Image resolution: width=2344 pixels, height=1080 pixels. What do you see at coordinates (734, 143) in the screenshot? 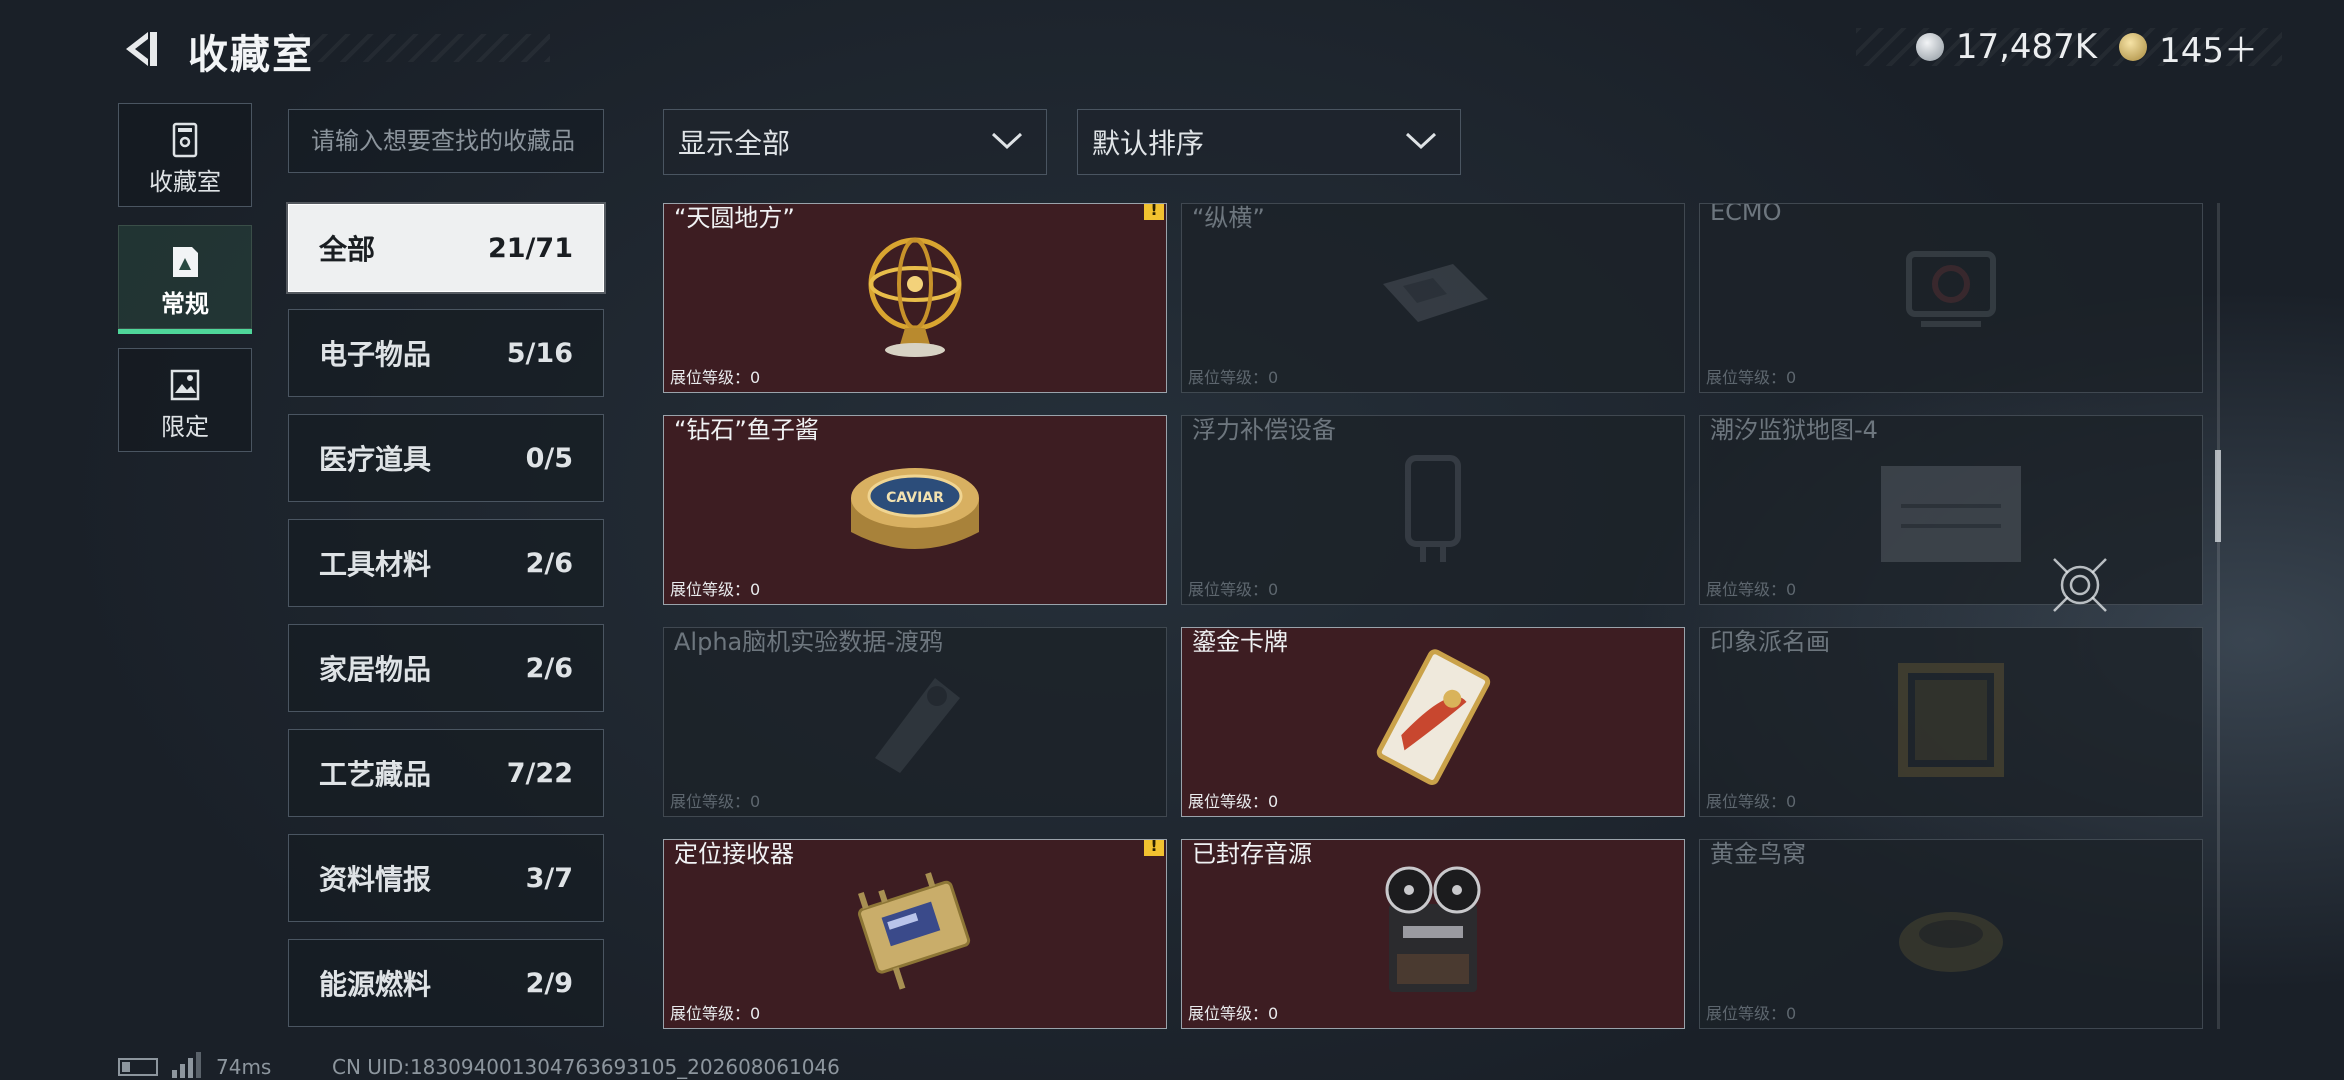
I see `filter-value: 显示全部` at bounding box center [734, 143].